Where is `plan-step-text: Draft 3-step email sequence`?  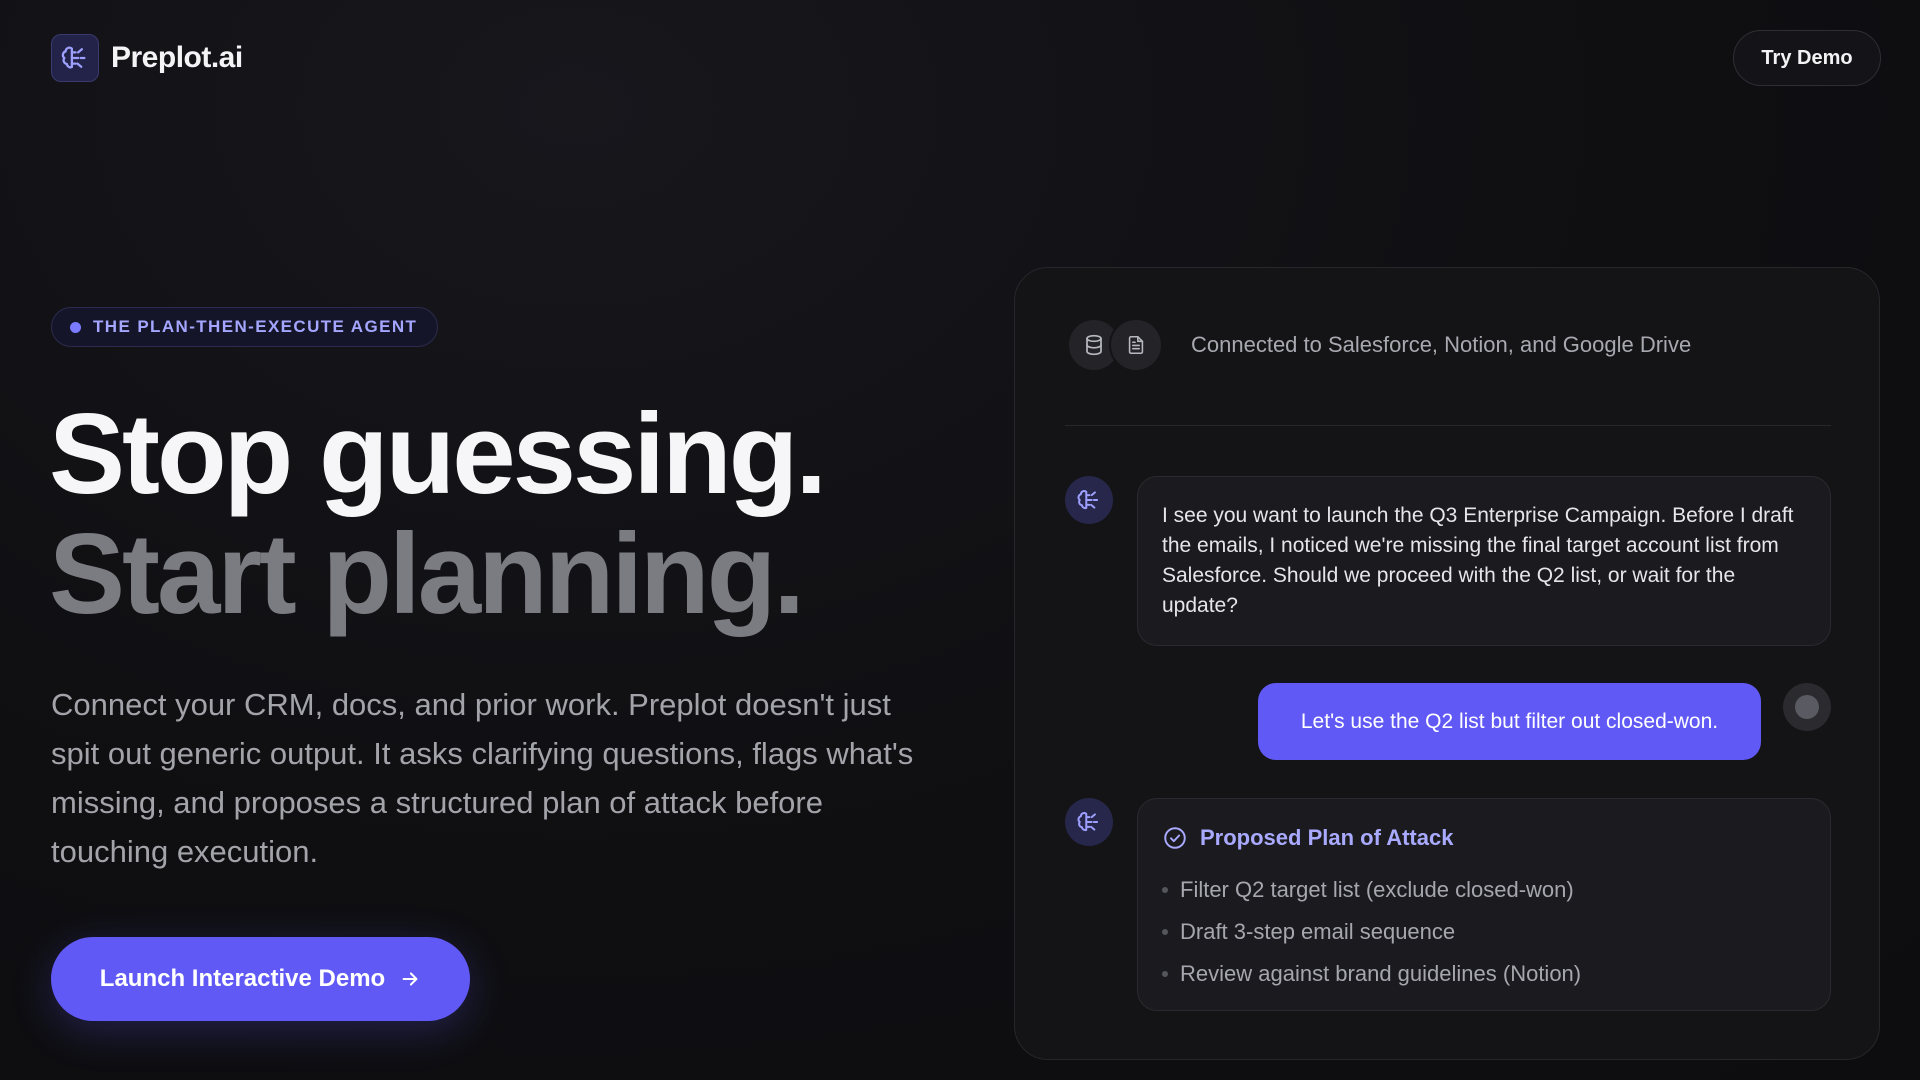
plan-step-text: Draft 3-step email sequence is located at coordinates (1318, 931).